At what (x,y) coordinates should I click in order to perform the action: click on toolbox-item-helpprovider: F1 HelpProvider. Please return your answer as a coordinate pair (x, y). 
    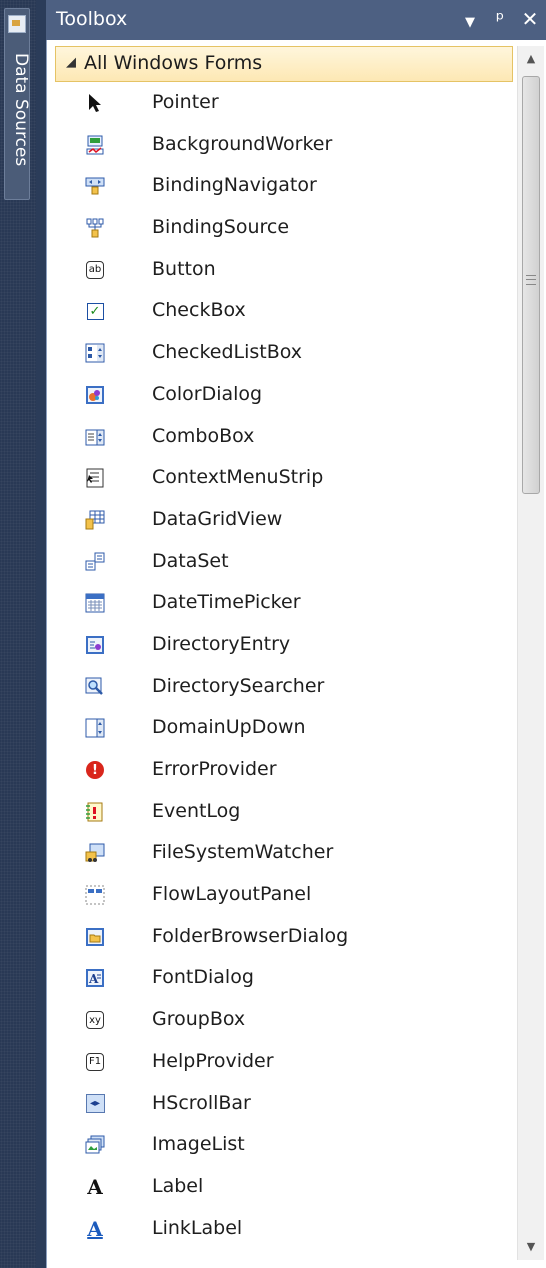
    Looking at the image, I should click on (279, 1063).